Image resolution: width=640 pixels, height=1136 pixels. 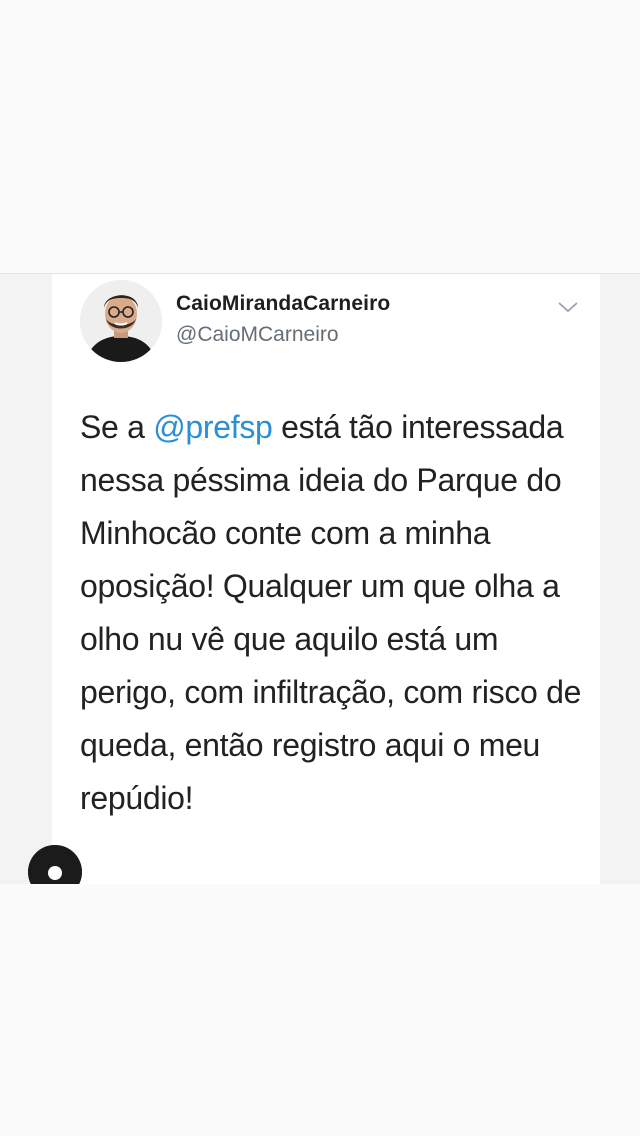 I want to click on chevron-down-icon, so click(x=568, y=307).